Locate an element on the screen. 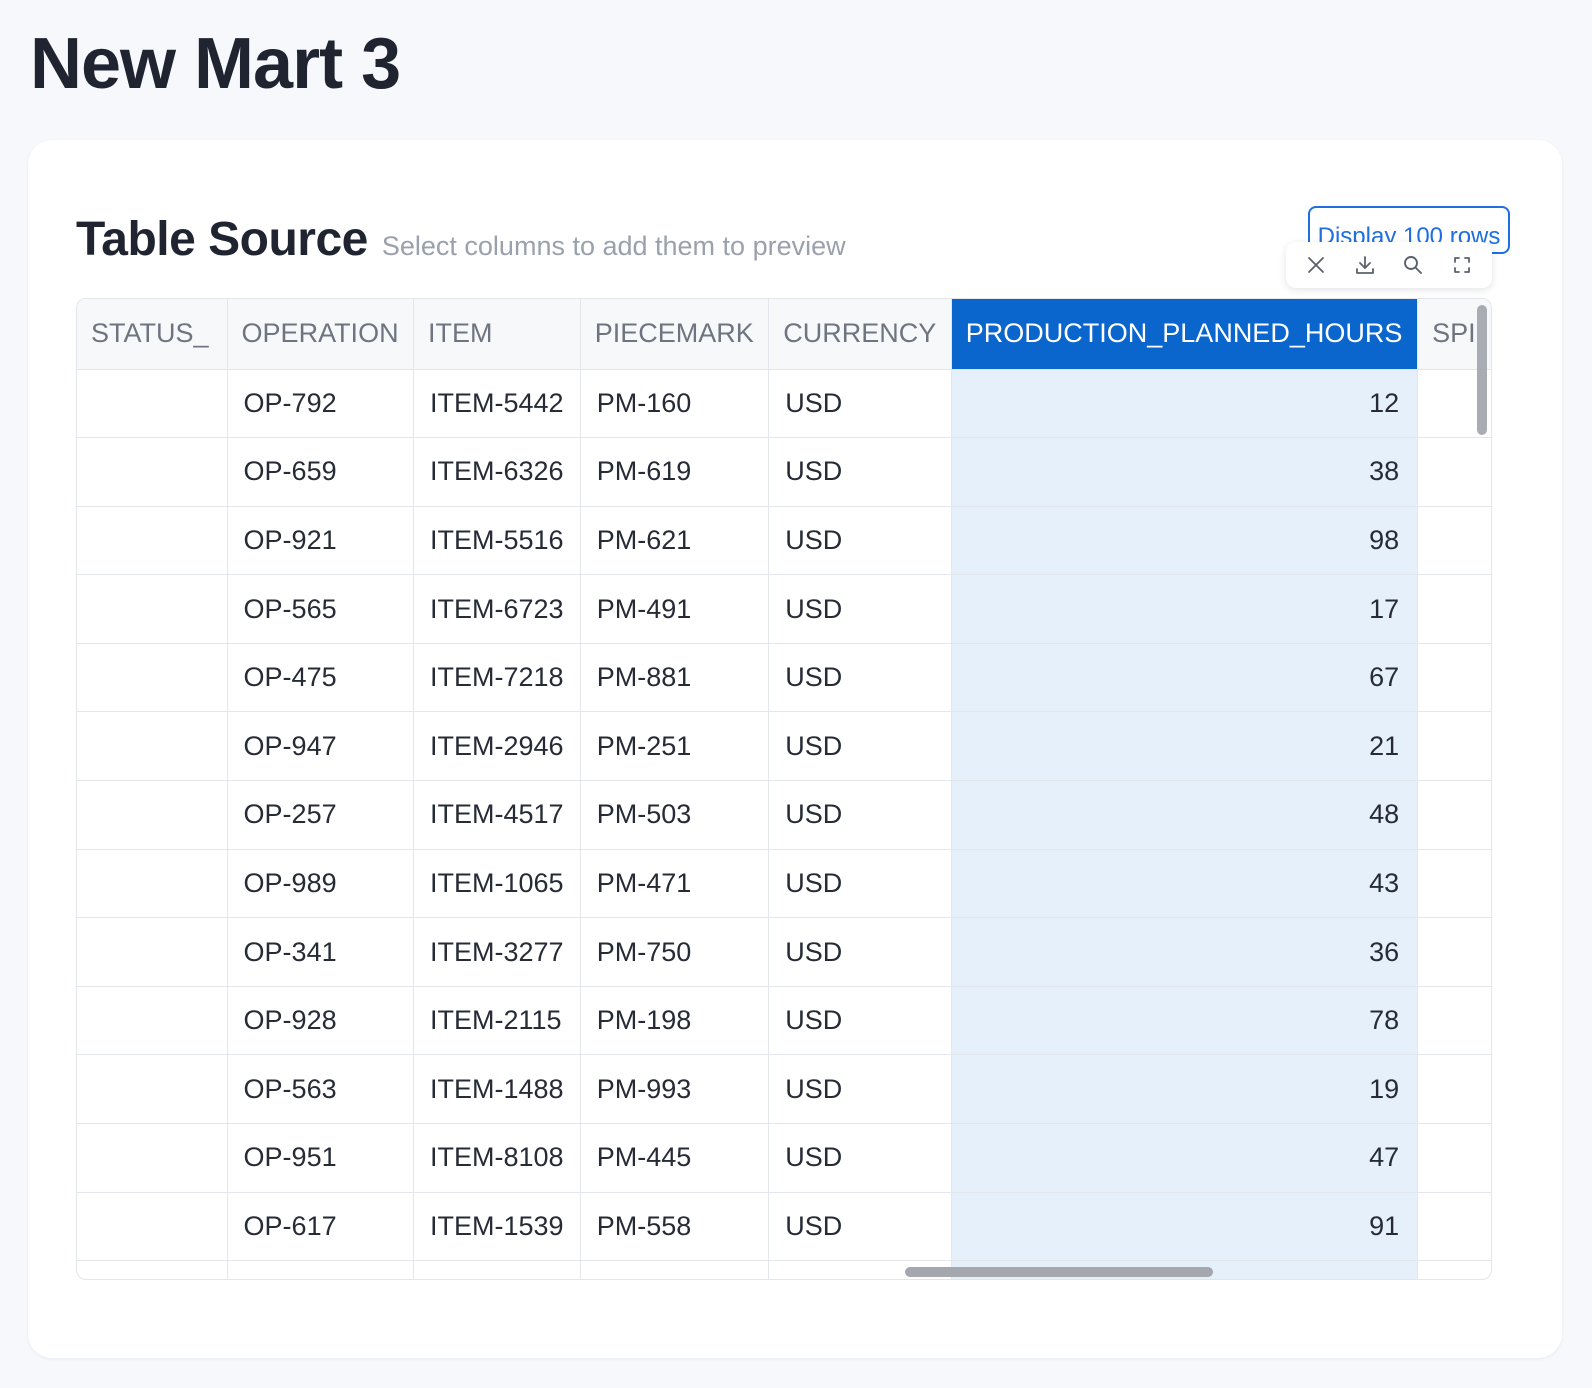 Image resolution: width=1592 pixels, height=1388 pixels. table-row: OP-617 ITEM-1539 PM-558 USD 91 is located at coordinates (784, 1227).